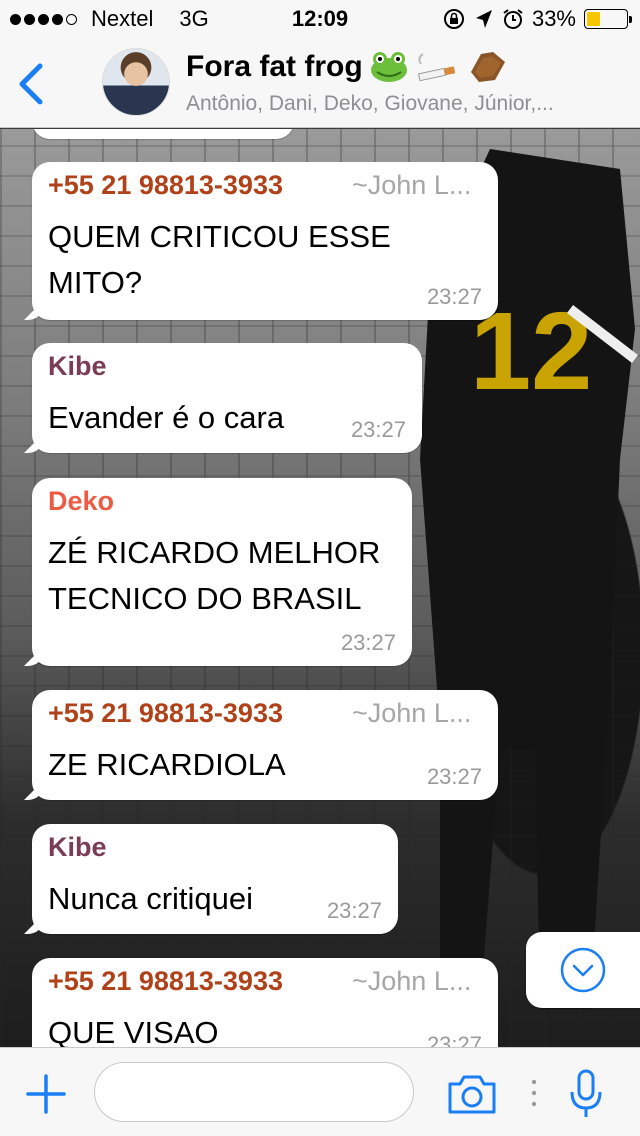 The height and width of the screenshot is (1136, 640). What do you see at coordinates (133, 1031) in the screenshot?
I see `message-line: QUE VISAO` at bounding box center [133, 1031].